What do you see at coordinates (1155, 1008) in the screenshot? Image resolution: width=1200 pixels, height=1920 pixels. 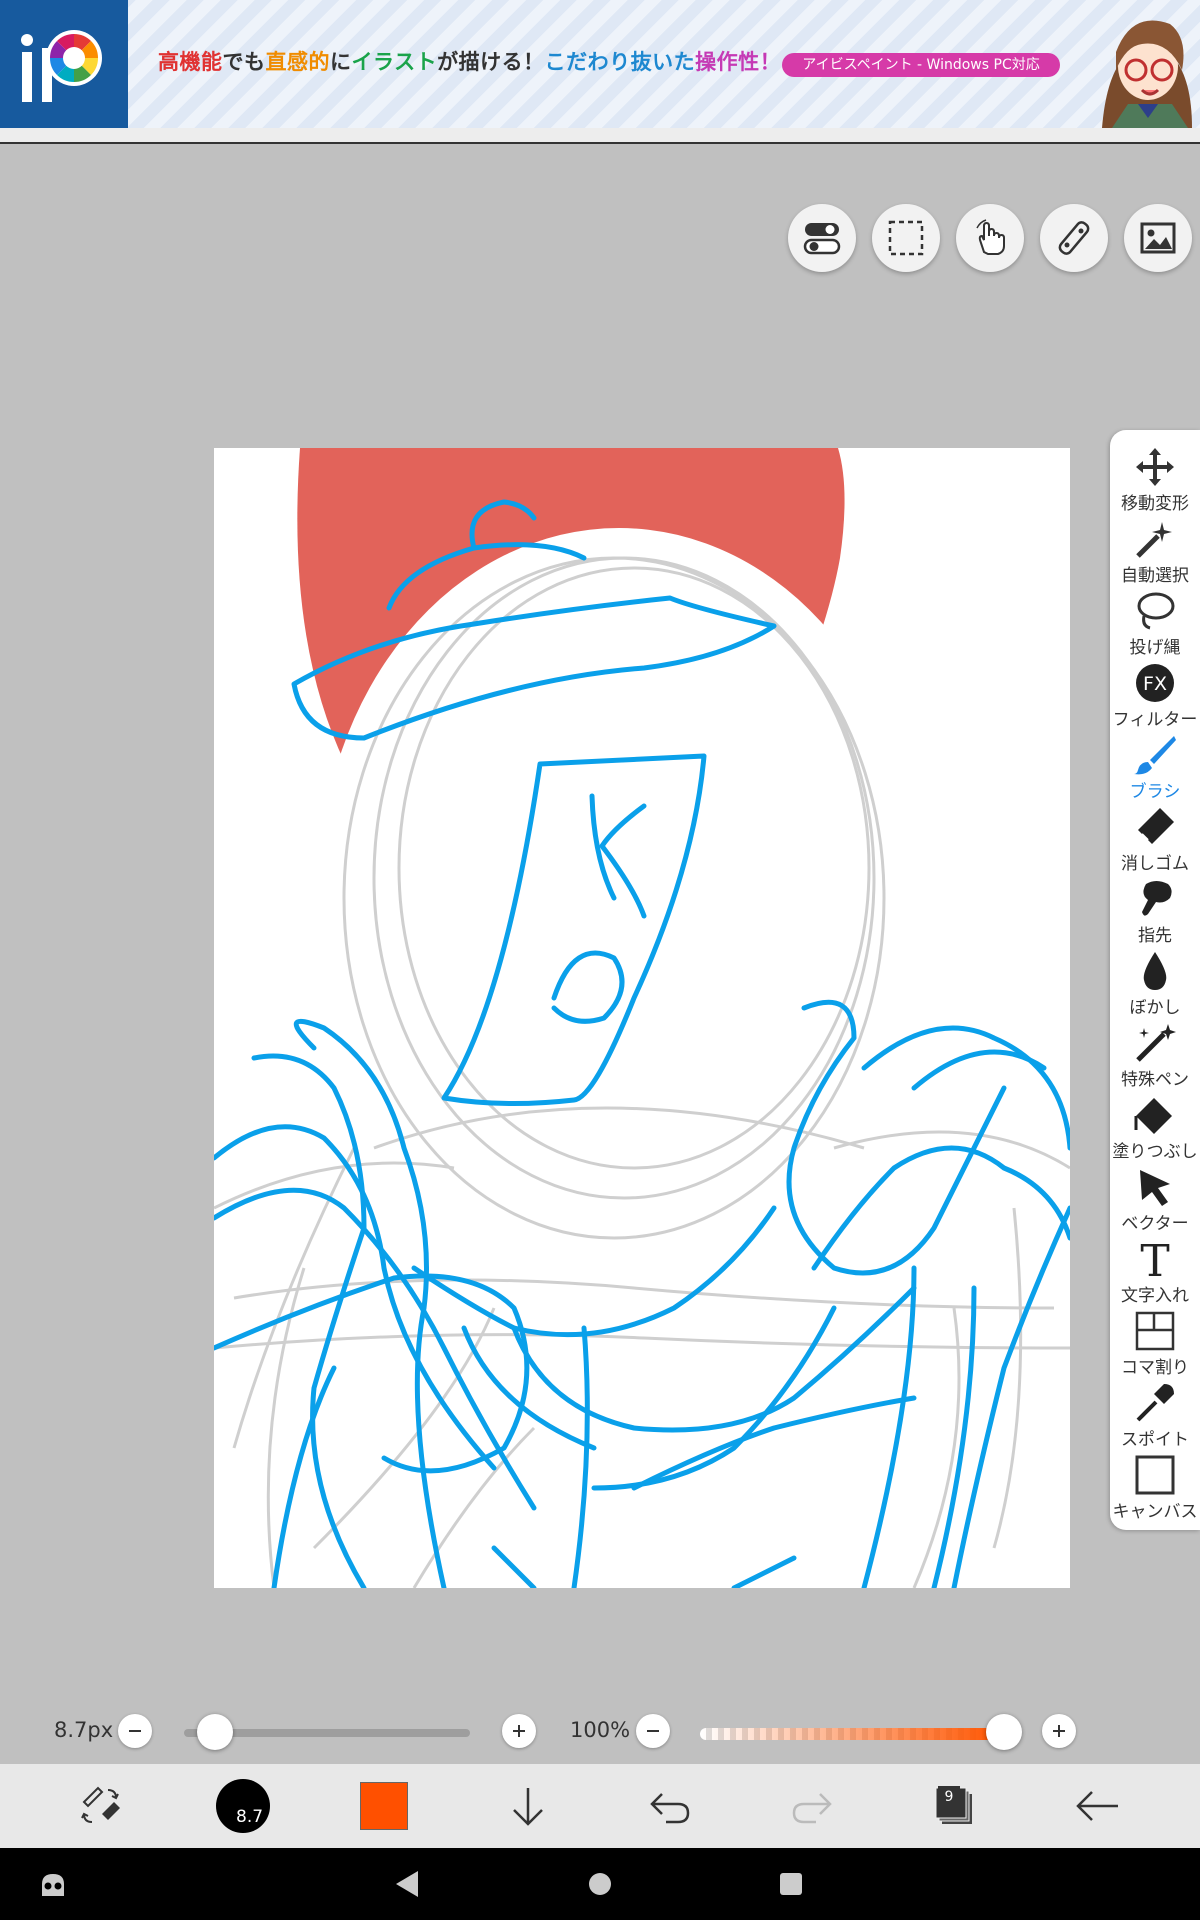 I see `tool-label: ぼかし` at bounding box center [1155, 1008].